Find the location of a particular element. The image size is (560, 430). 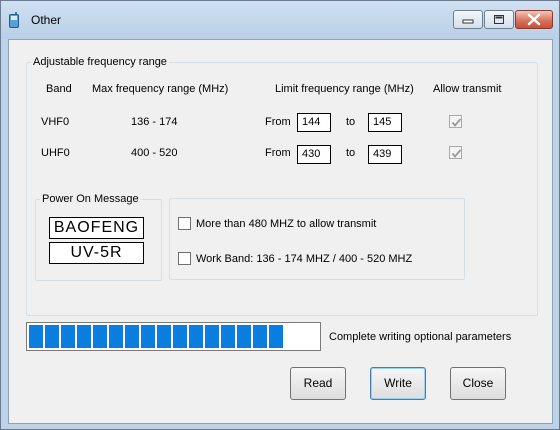

power-on-message-legend: Power On Message is located at coordinates (90, 199).